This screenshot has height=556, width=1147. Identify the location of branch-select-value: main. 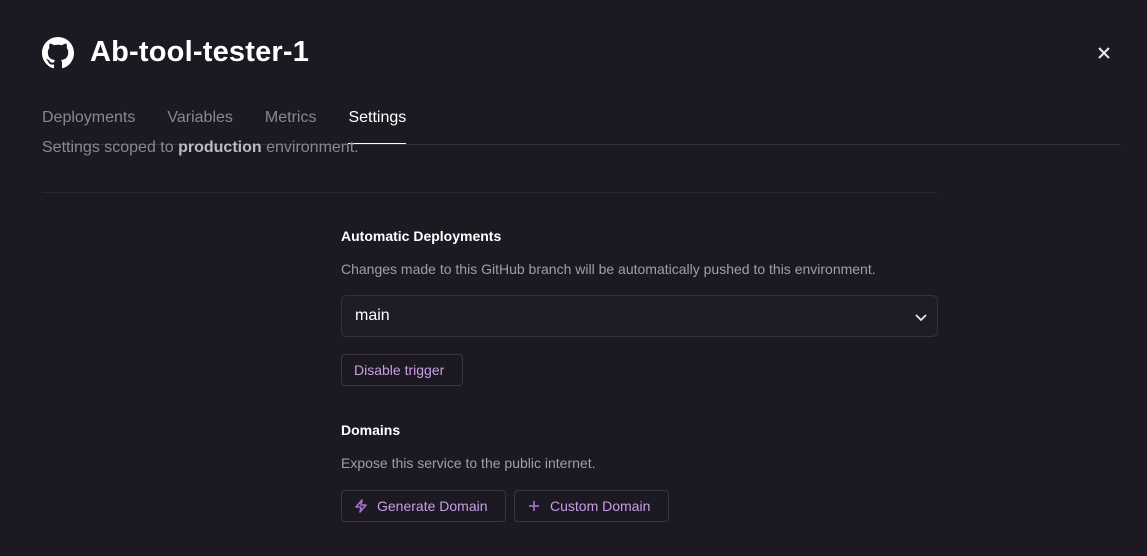
(372, 315).